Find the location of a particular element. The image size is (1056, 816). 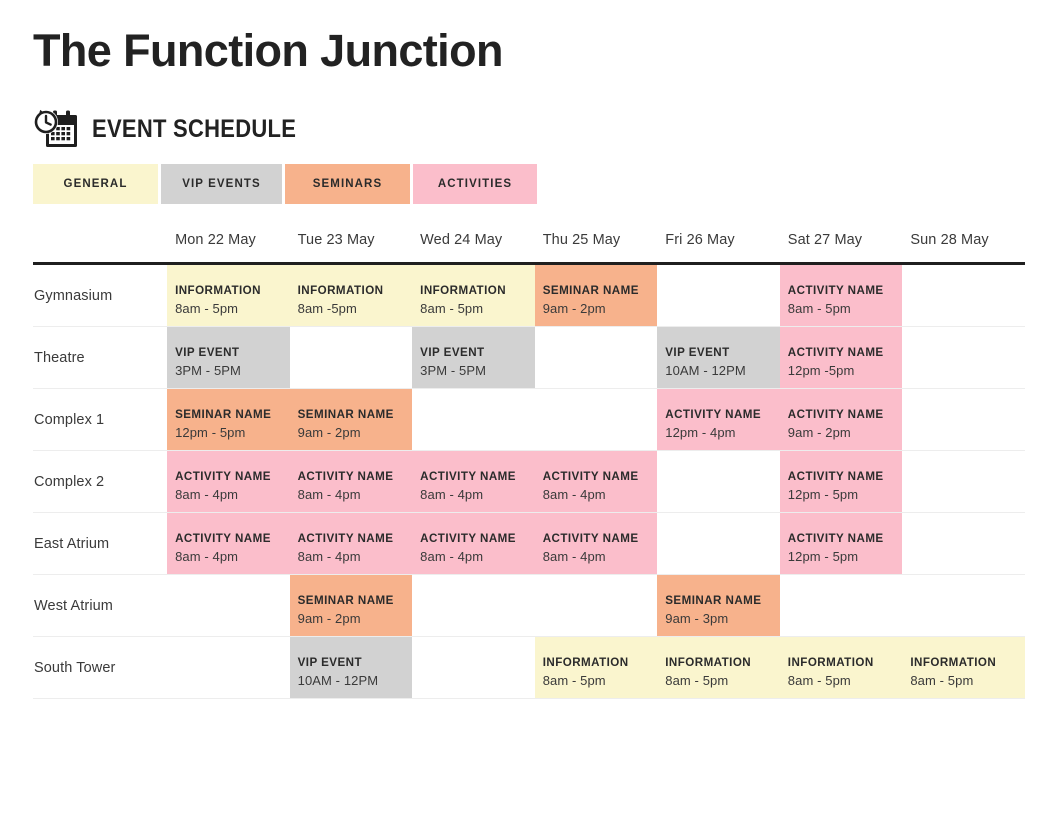

legend-tab-seminar: SEMINARS is located at coordinates (347, 184).